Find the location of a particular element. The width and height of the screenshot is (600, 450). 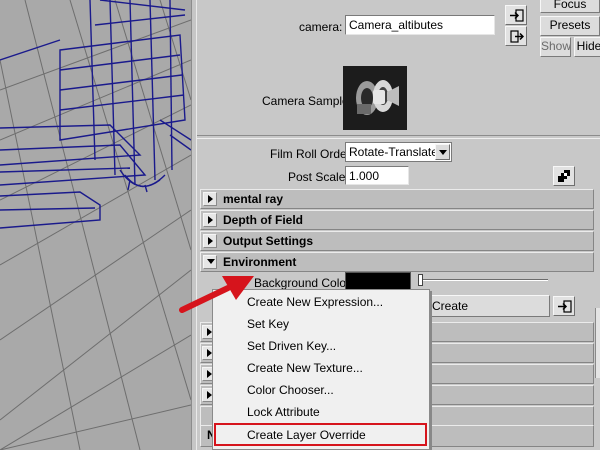

section-environment: Environment is located at coordinates (397, 262).